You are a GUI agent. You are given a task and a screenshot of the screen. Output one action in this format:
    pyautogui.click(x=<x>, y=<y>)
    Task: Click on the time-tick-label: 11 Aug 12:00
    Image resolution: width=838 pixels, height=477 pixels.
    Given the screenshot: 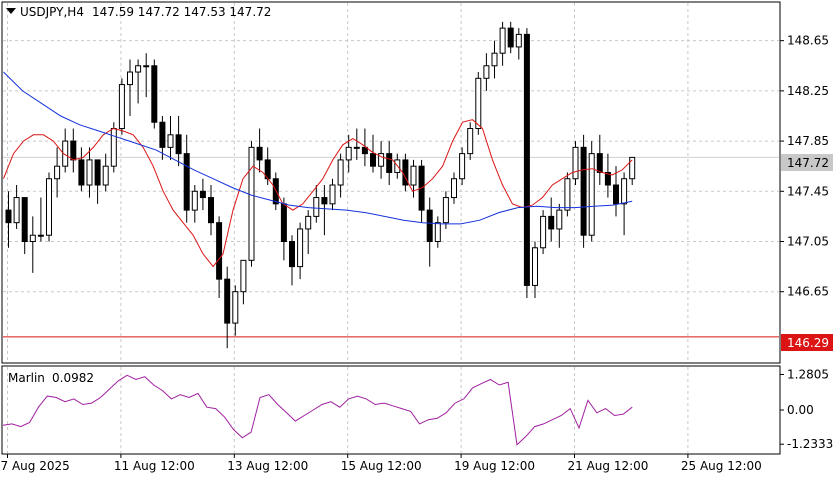 What is the action you would take?
    pyautogui.click(x=154, y=466)
    